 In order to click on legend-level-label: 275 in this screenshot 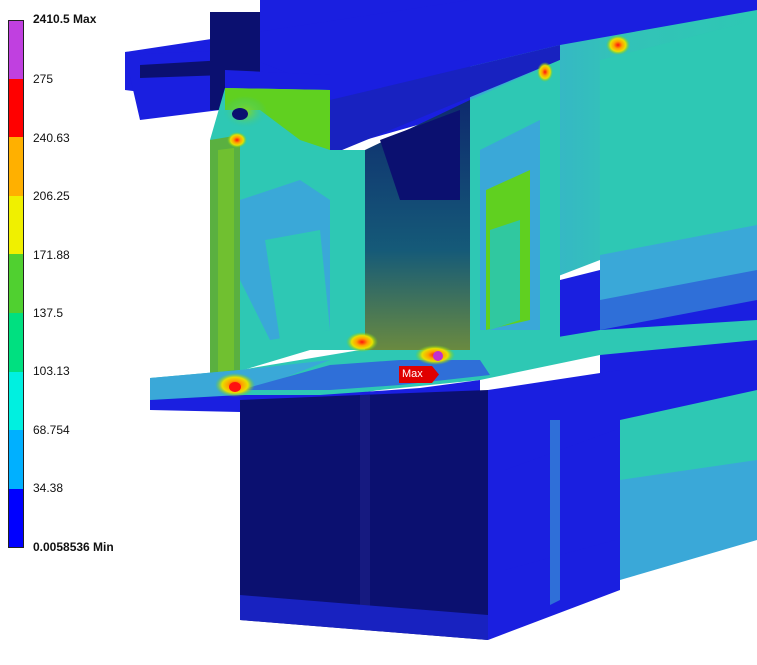, I will do `click(43, 79)`.